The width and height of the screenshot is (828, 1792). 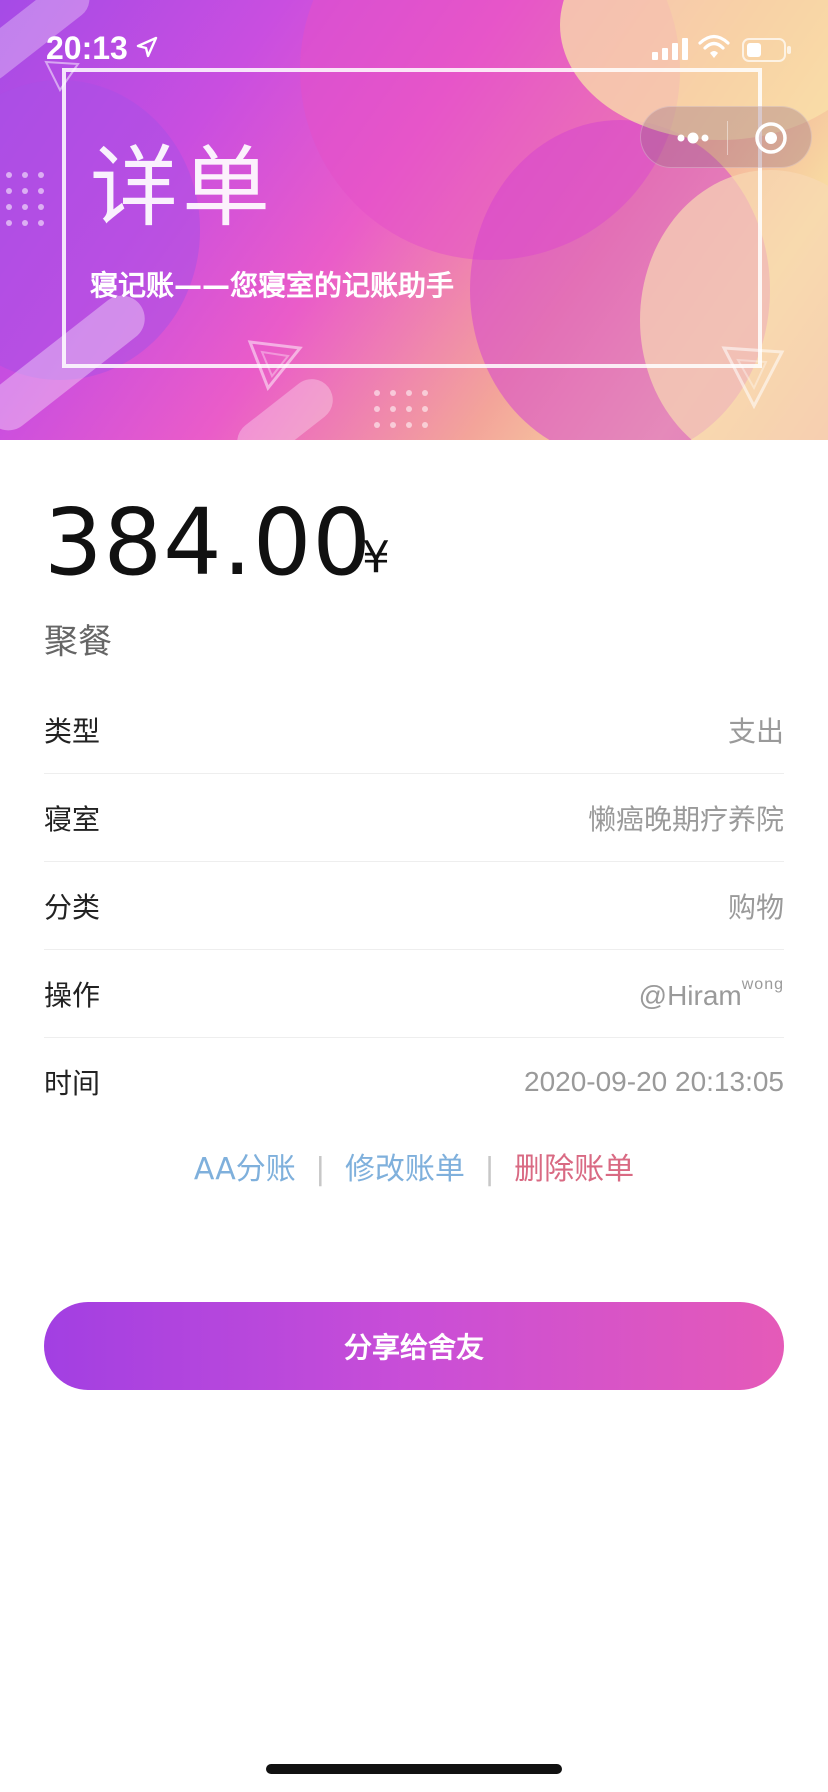 What do you see at coordinates (78, 642) in the screenshot?
I see `bill-name: 聚餐` at bounding box center [78, 642].